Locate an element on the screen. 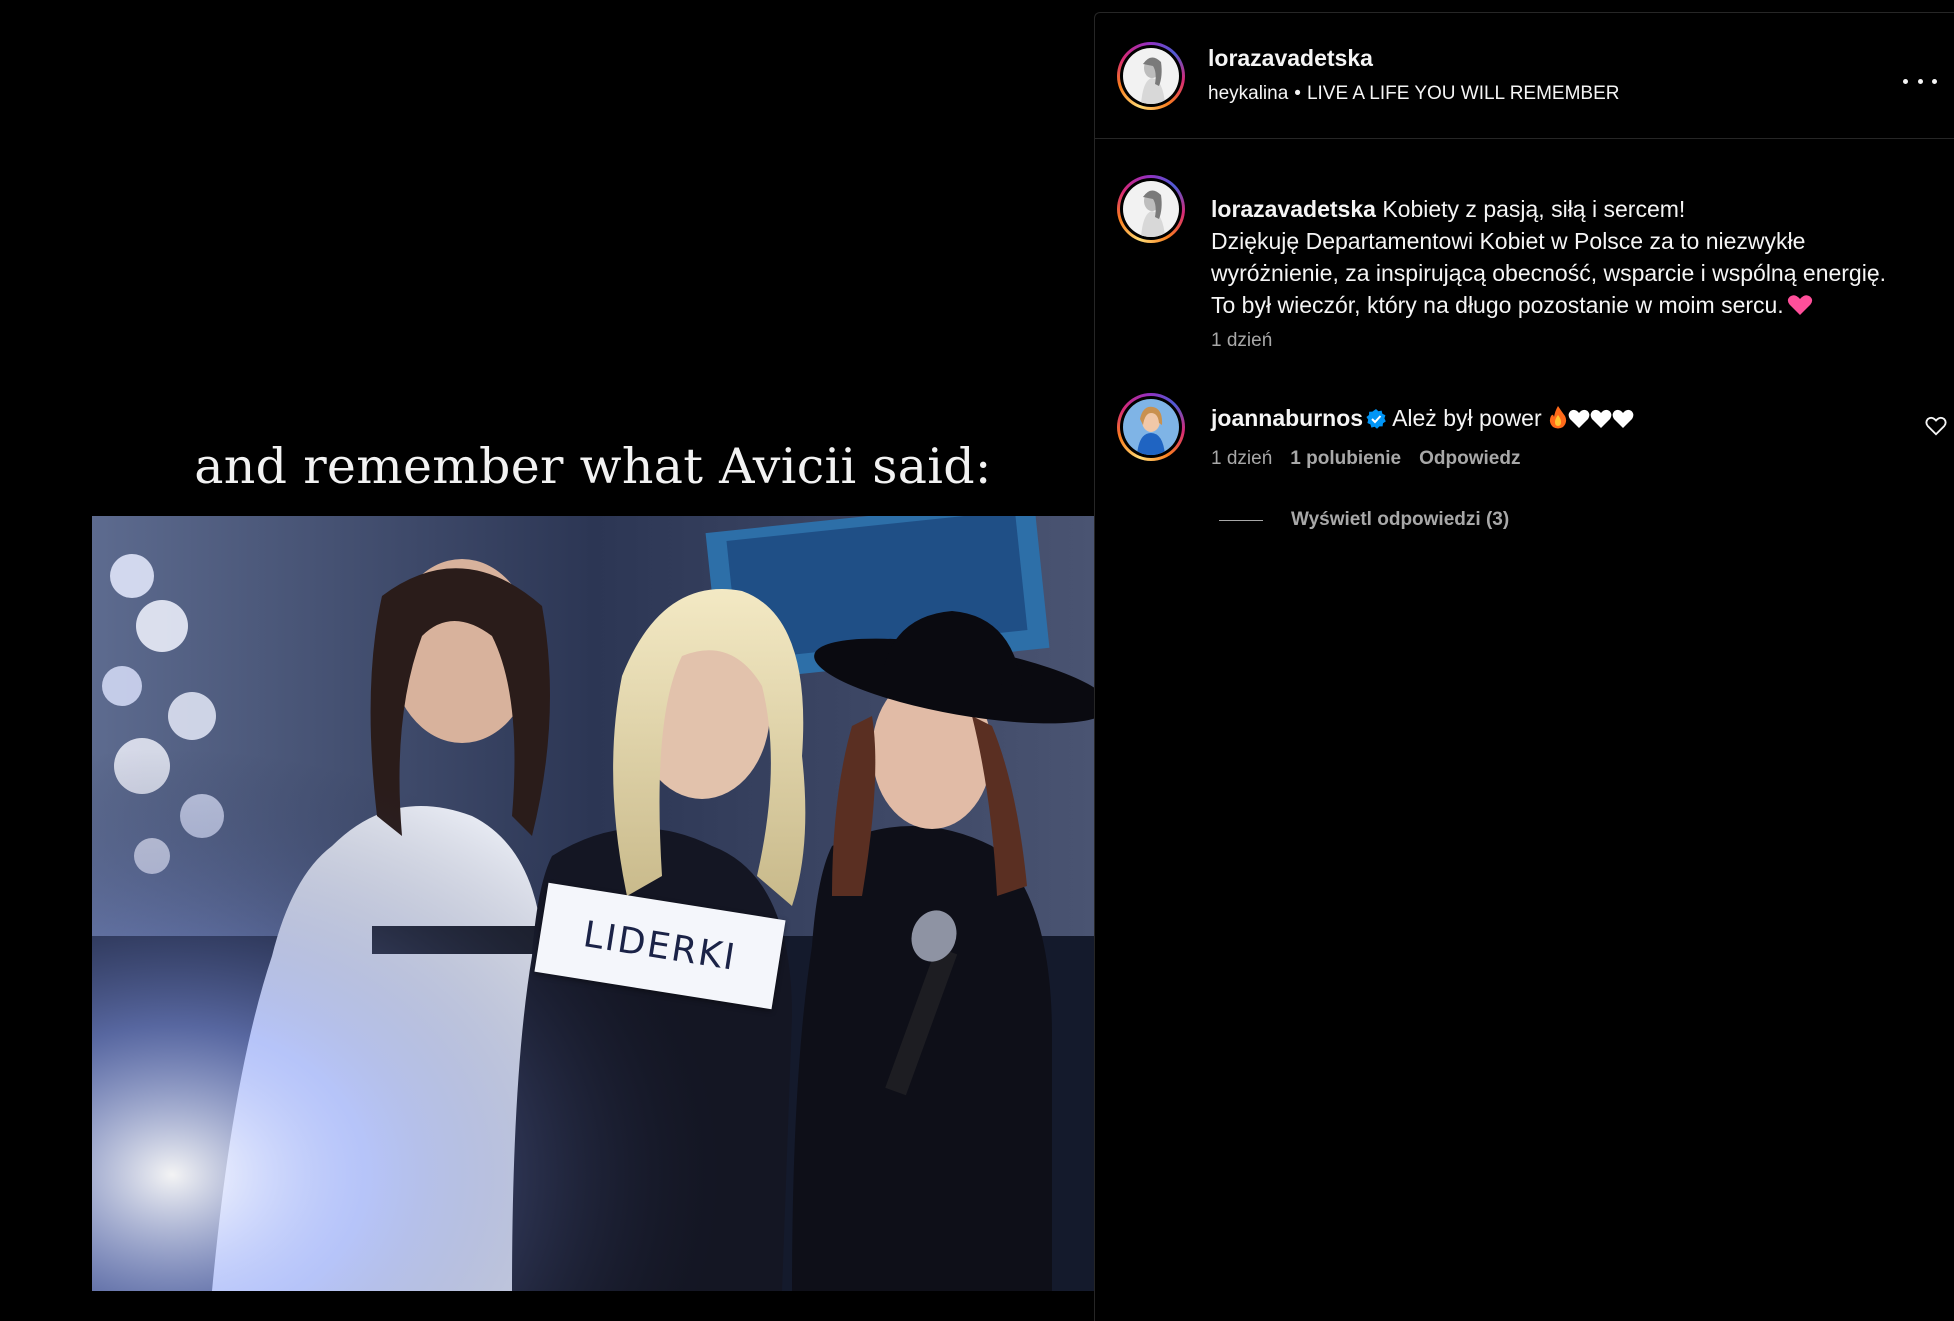  replies-divider-line is located at coordinates (1241, 520).